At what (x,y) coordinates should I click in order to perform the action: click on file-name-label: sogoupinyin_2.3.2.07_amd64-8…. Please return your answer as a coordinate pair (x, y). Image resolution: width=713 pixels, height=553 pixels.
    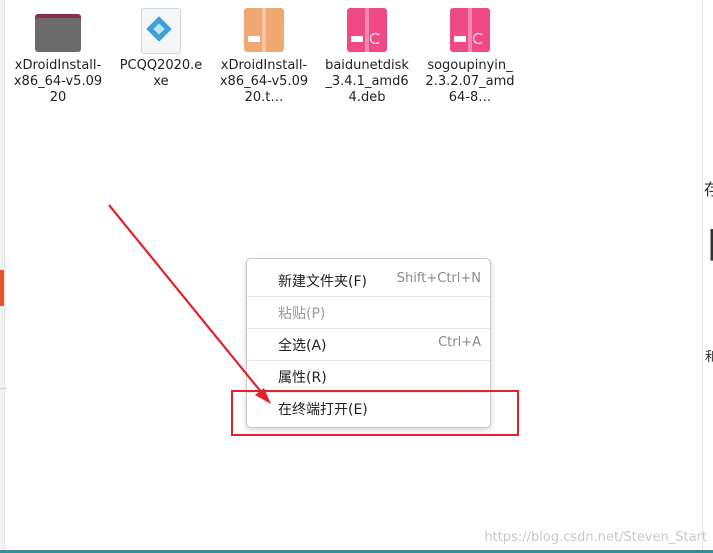
    Looking at the image, I should click on (470, 81).